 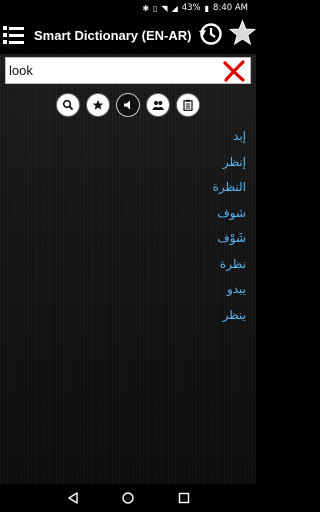 I want to click on app-bar: Smart Dictionary (EN-AR), so click(x=128, y=35).